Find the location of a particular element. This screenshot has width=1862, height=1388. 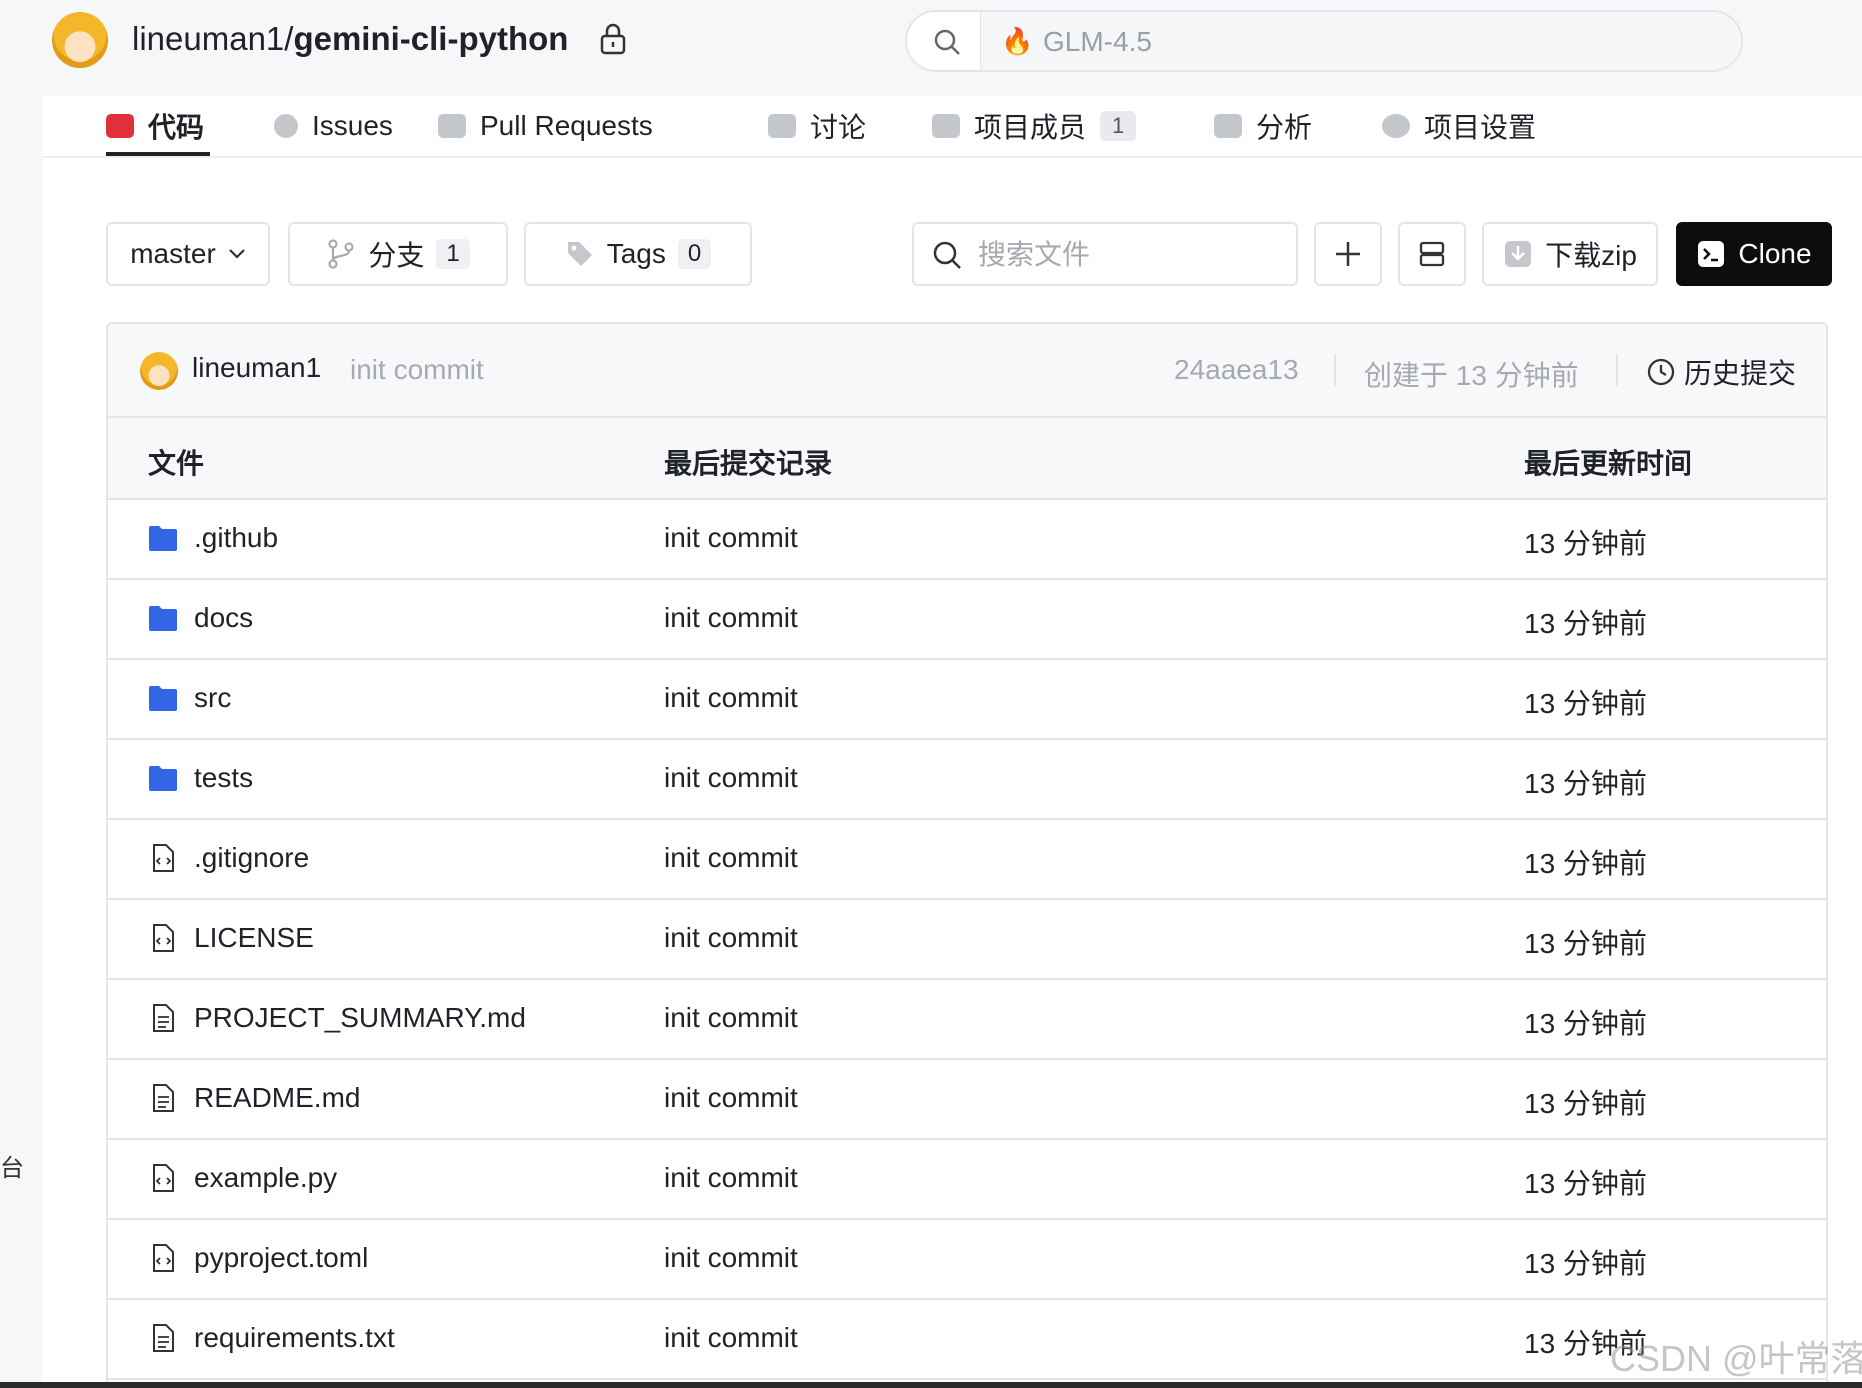

tab-discussions: 讨论 is located at coordinates (817, 126).